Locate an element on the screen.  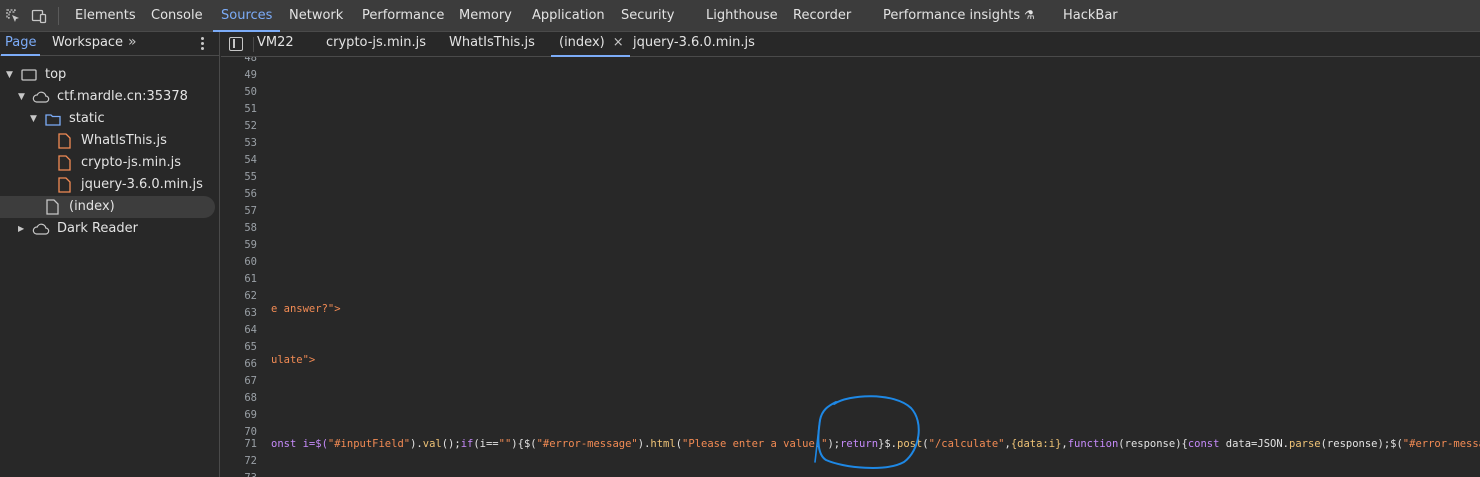
tab-performance: Performance is located at coordinates (403, 15).